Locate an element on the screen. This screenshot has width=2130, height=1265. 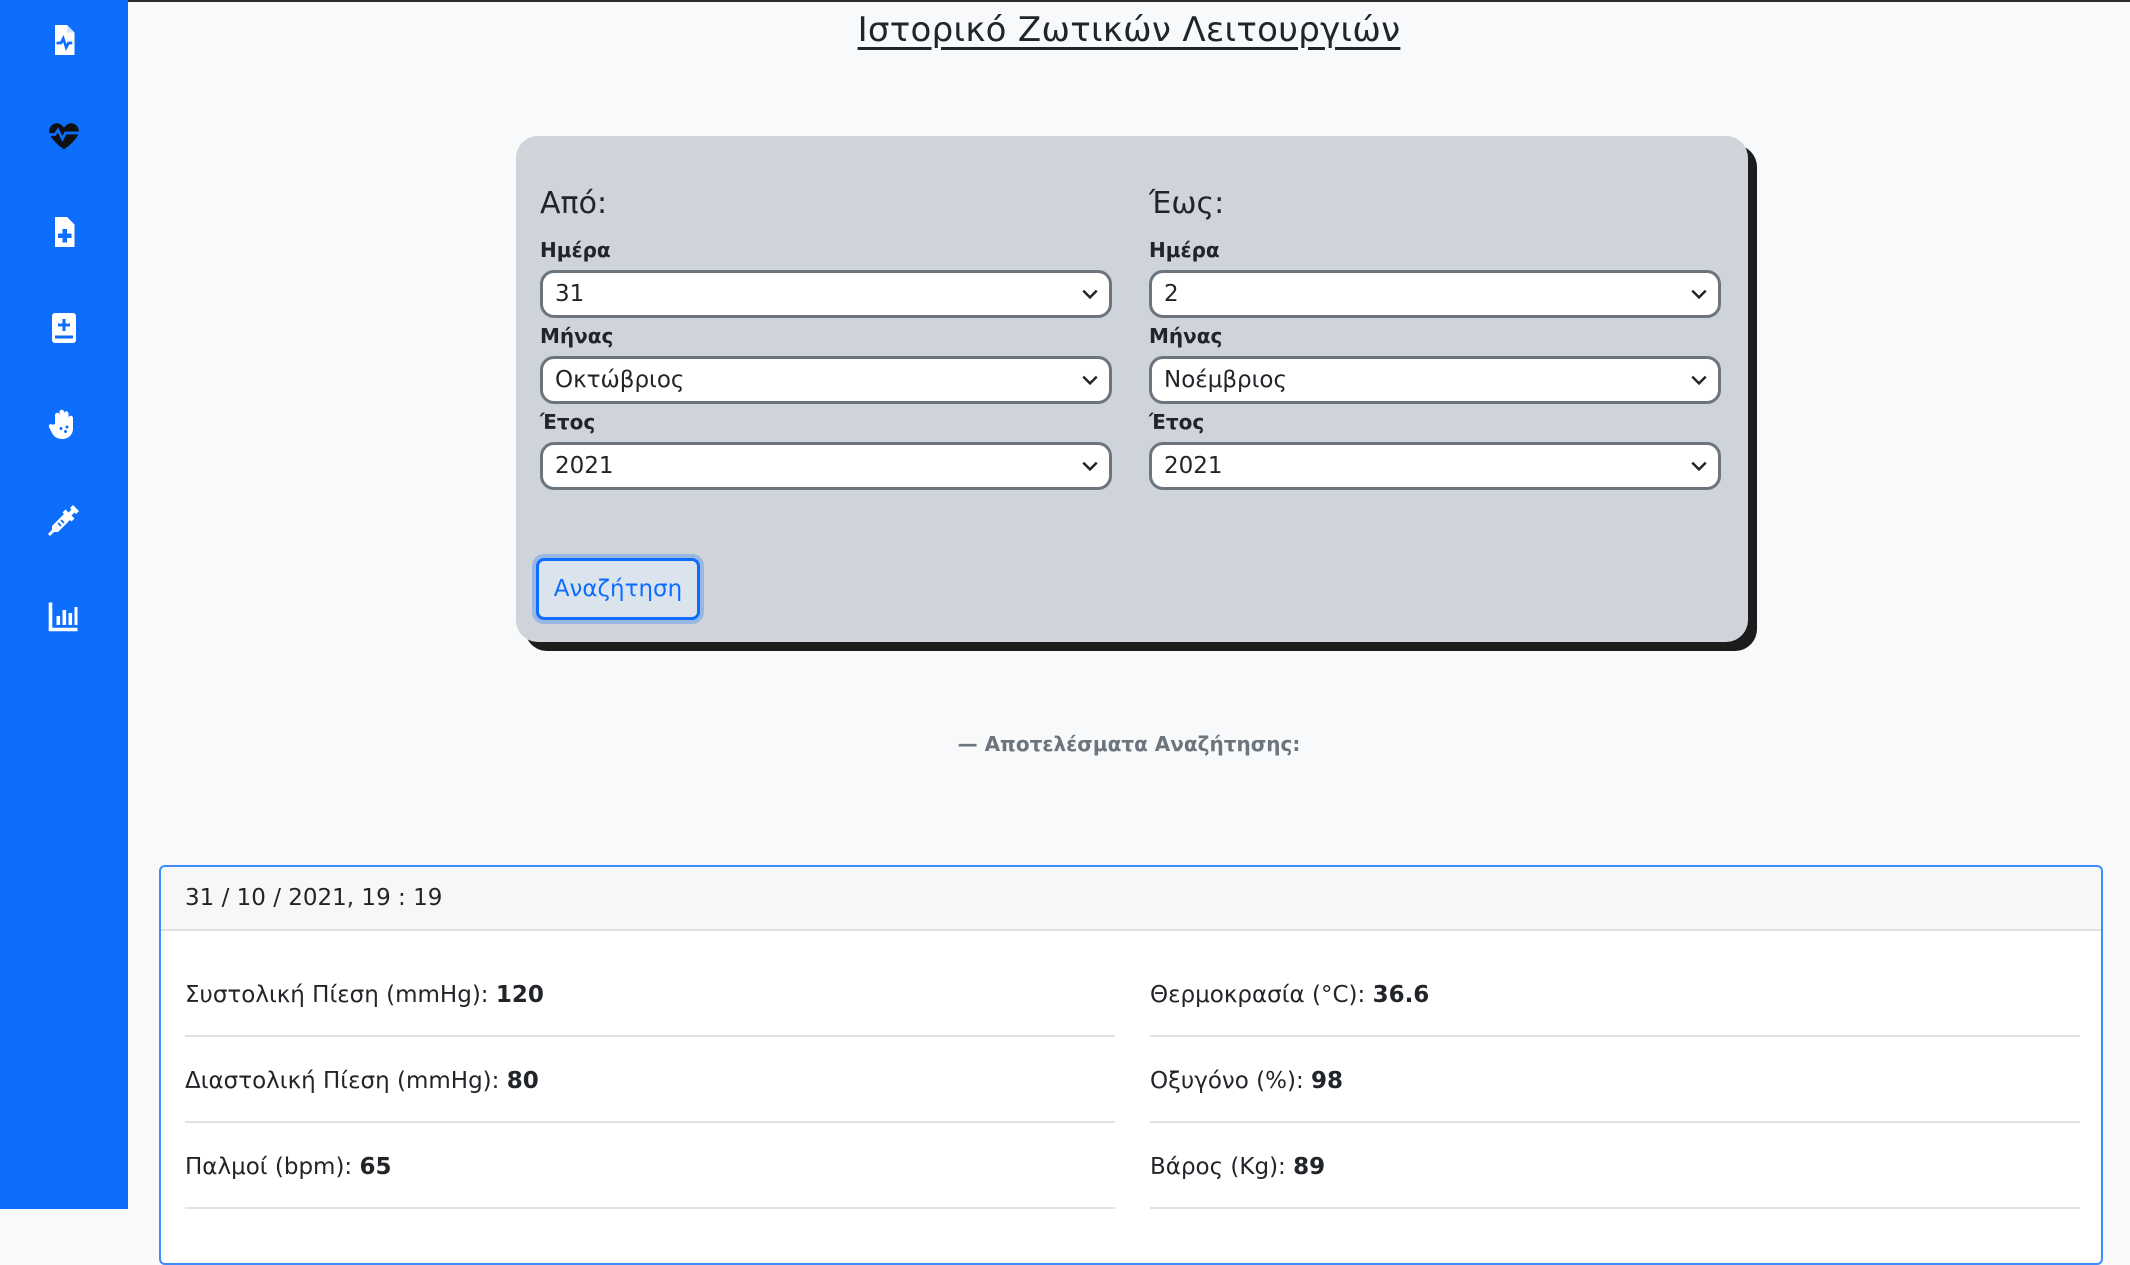
metric-label: Βάρος (Kg): is located at coordinates (1222, 1167).